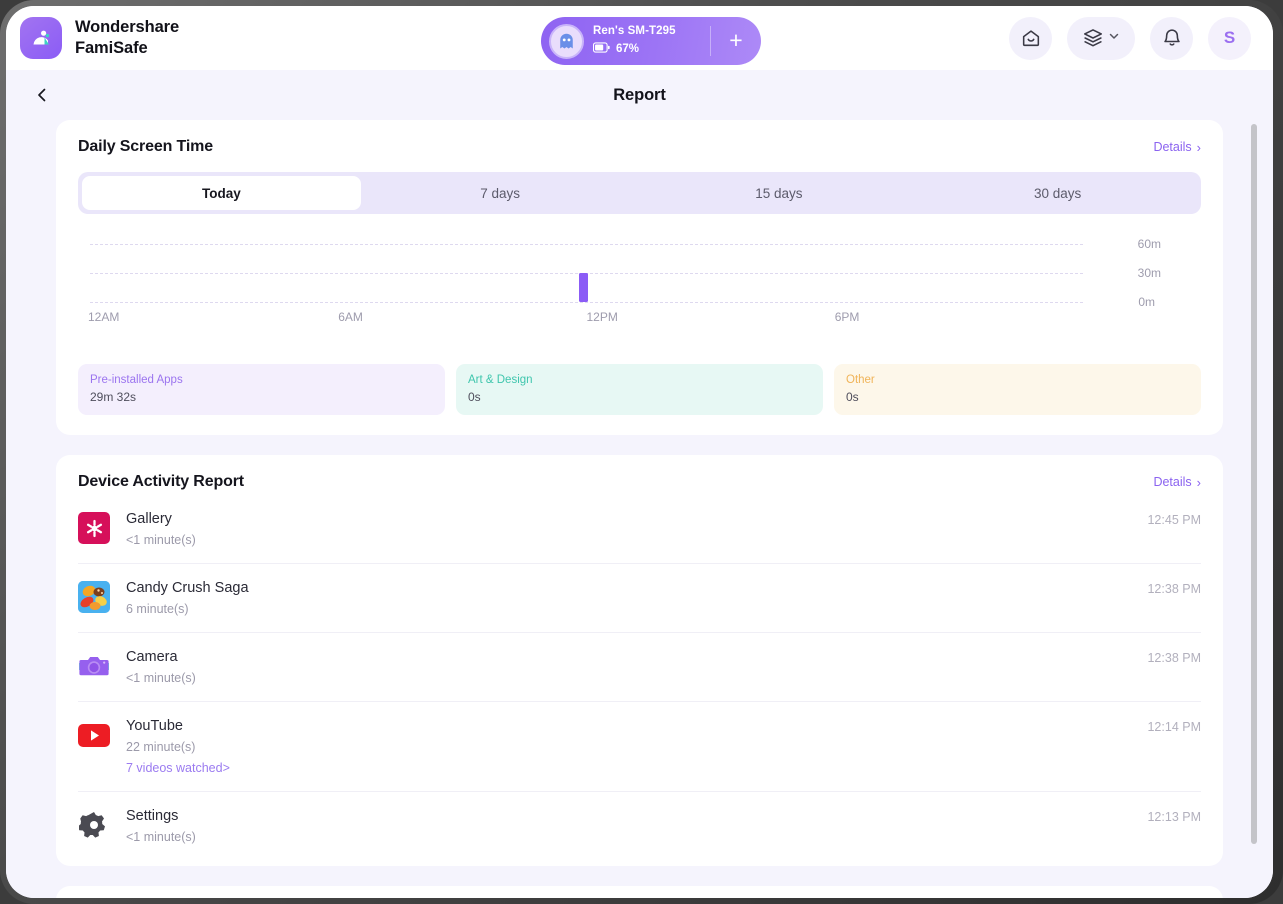 The image size is (1283, 904). I want to click on youtube-icon, so click(94, 735).